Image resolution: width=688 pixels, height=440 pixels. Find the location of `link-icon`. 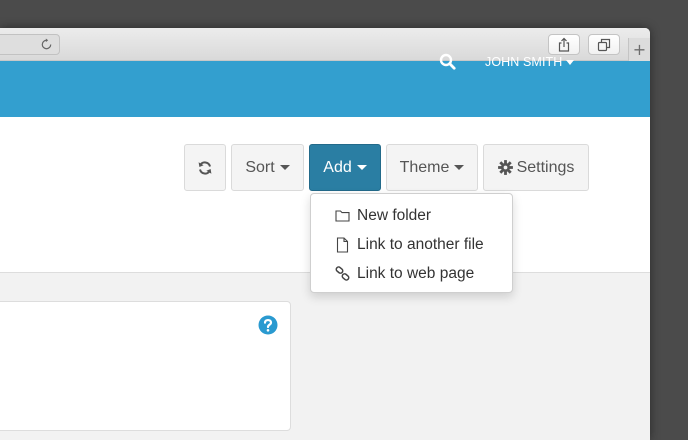

link-icon is located at coordinates (342, 273).